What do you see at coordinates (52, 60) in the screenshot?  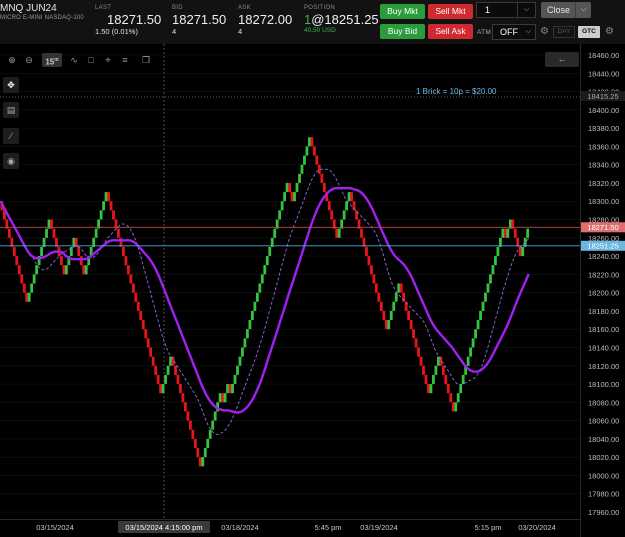 I see `timeframe-select: 15m` at bounding box center [52, 60].